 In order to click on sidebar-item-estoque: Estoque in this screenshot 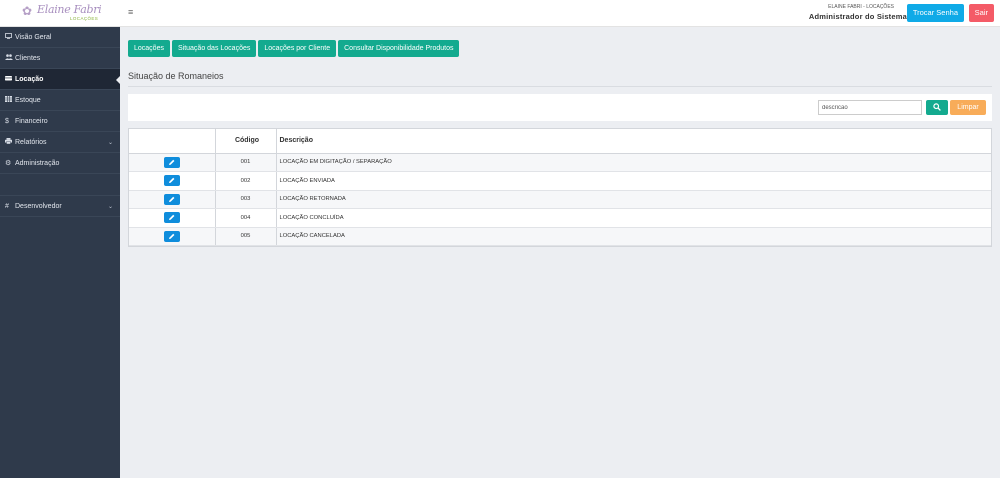, I will do `click(60, 100)`.